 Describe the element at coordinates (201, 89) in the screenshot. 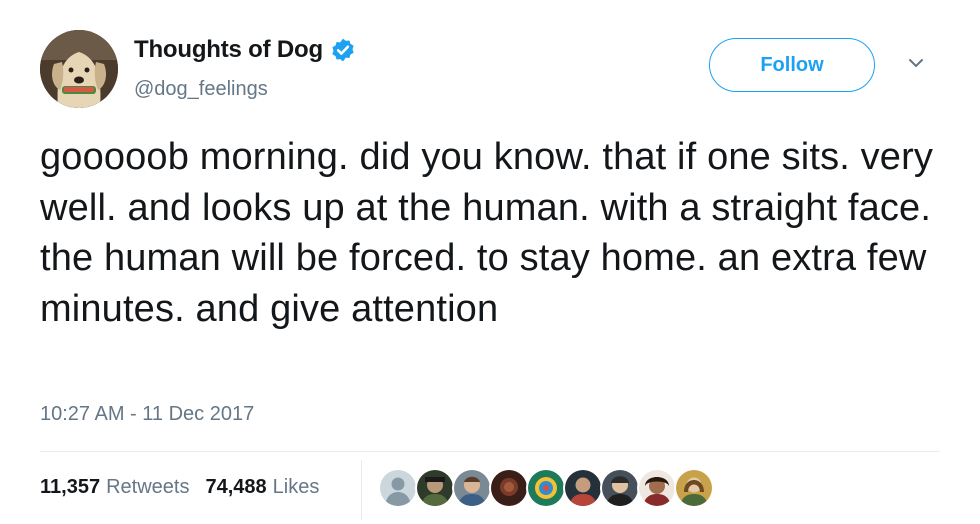

I see `user-handle: @dog_feelings` at that location.